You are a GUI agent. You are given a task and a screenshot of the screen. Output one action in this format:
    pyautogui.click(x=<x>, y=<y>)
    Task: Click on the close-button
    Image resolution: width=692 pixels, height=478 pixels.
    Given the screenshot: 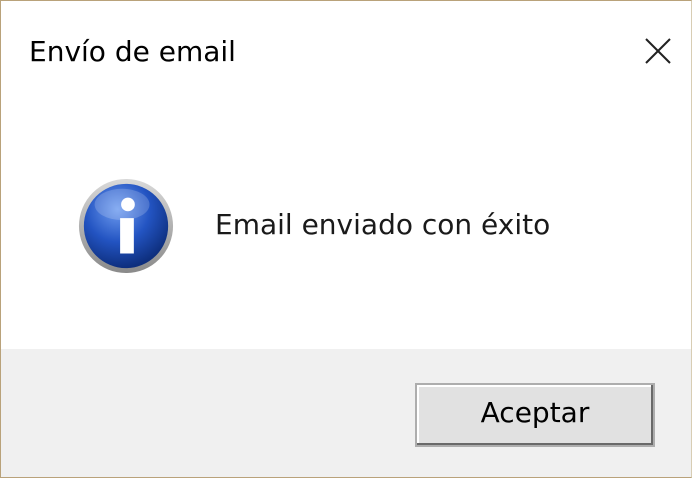 What is the action you would take?
    pyautogui.click(x=645, y=49)
    